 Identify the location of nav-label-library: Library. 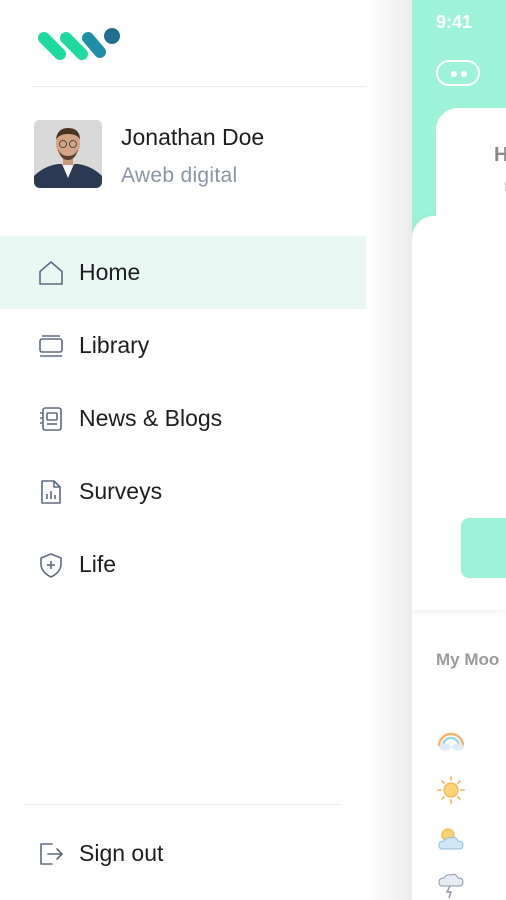
(114, 345).